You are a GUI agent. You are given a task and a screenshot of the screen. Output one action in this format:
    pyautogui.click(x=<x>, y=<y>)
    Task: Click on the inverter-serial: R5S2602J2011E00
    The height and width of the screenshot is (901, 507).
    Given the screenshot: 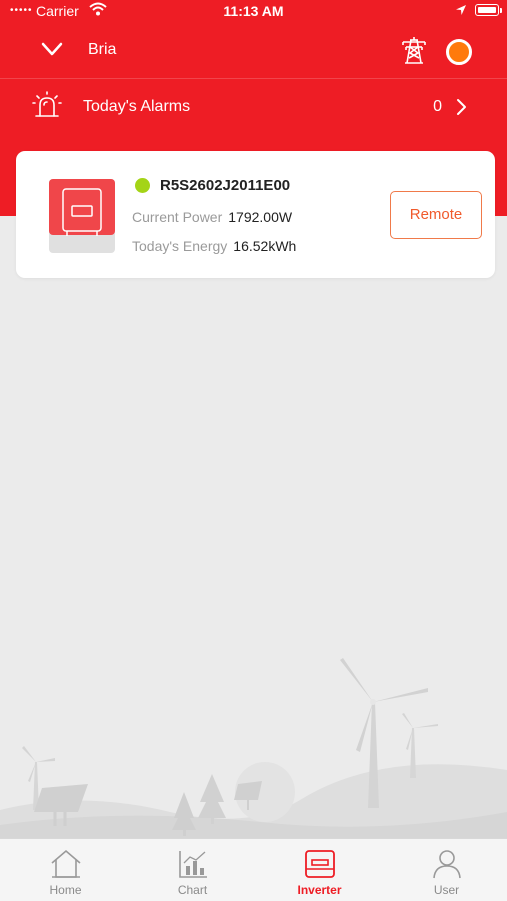 What is the action you would take?
    pyautogui.click(x=225, y=185)
    